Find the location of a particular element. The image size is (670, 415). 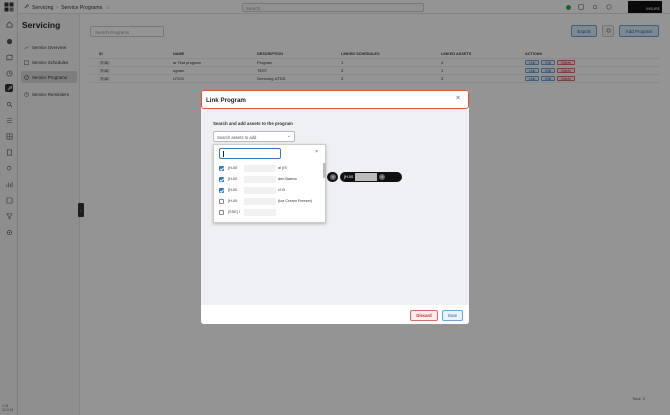

selected-asset-chip: [H-00 × is located at coordinates (371, 177).